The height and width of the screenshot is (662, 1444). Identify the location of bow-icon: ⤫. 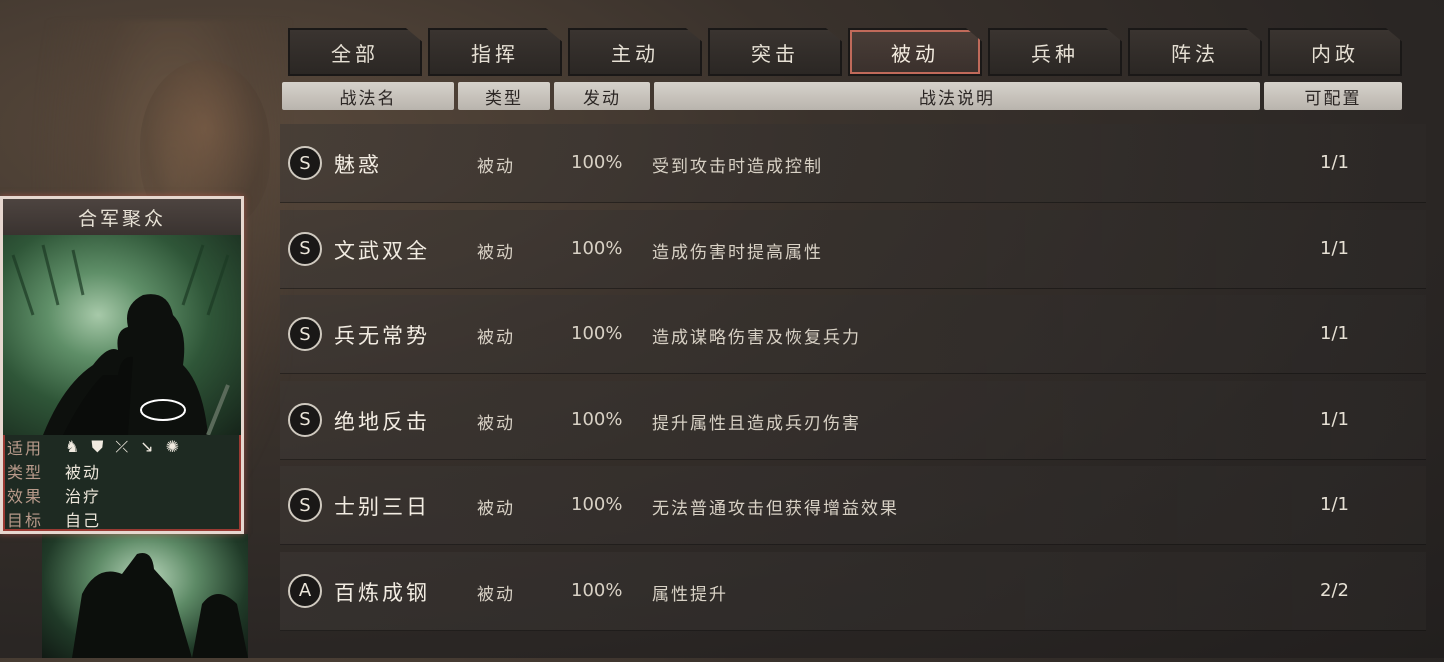
(122, 446).